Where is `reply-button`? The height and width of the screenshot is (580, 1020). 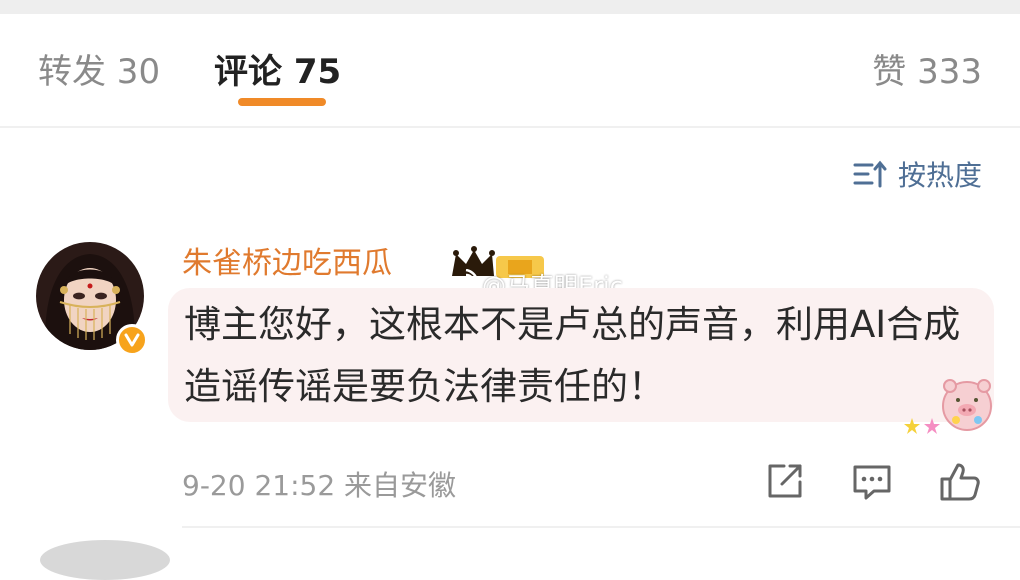 reply-button is located at coordinates (872, 482).